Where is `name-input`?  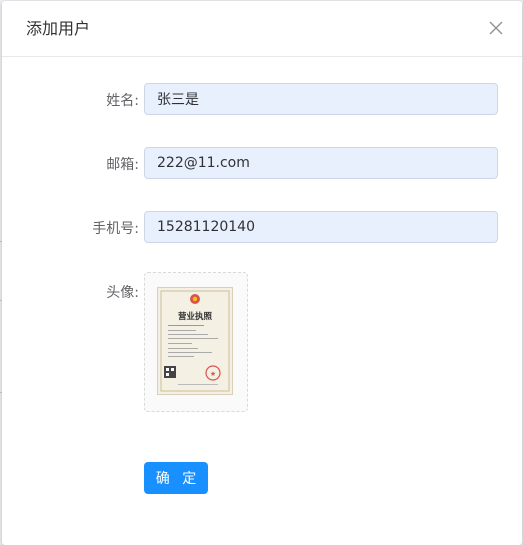
name-input is located at coordinates (321, 99).